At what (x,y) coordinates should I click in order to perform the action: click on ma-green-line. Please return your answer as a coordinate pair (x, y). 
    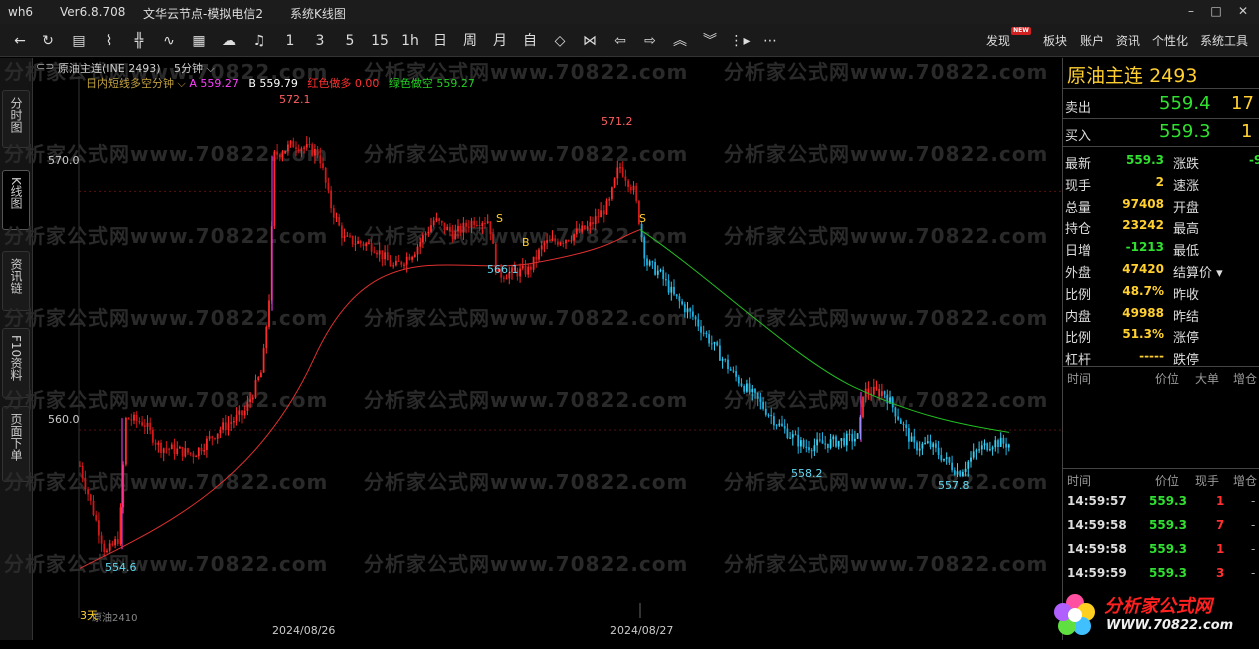
    Looking at the image, I should click on (824, 331).